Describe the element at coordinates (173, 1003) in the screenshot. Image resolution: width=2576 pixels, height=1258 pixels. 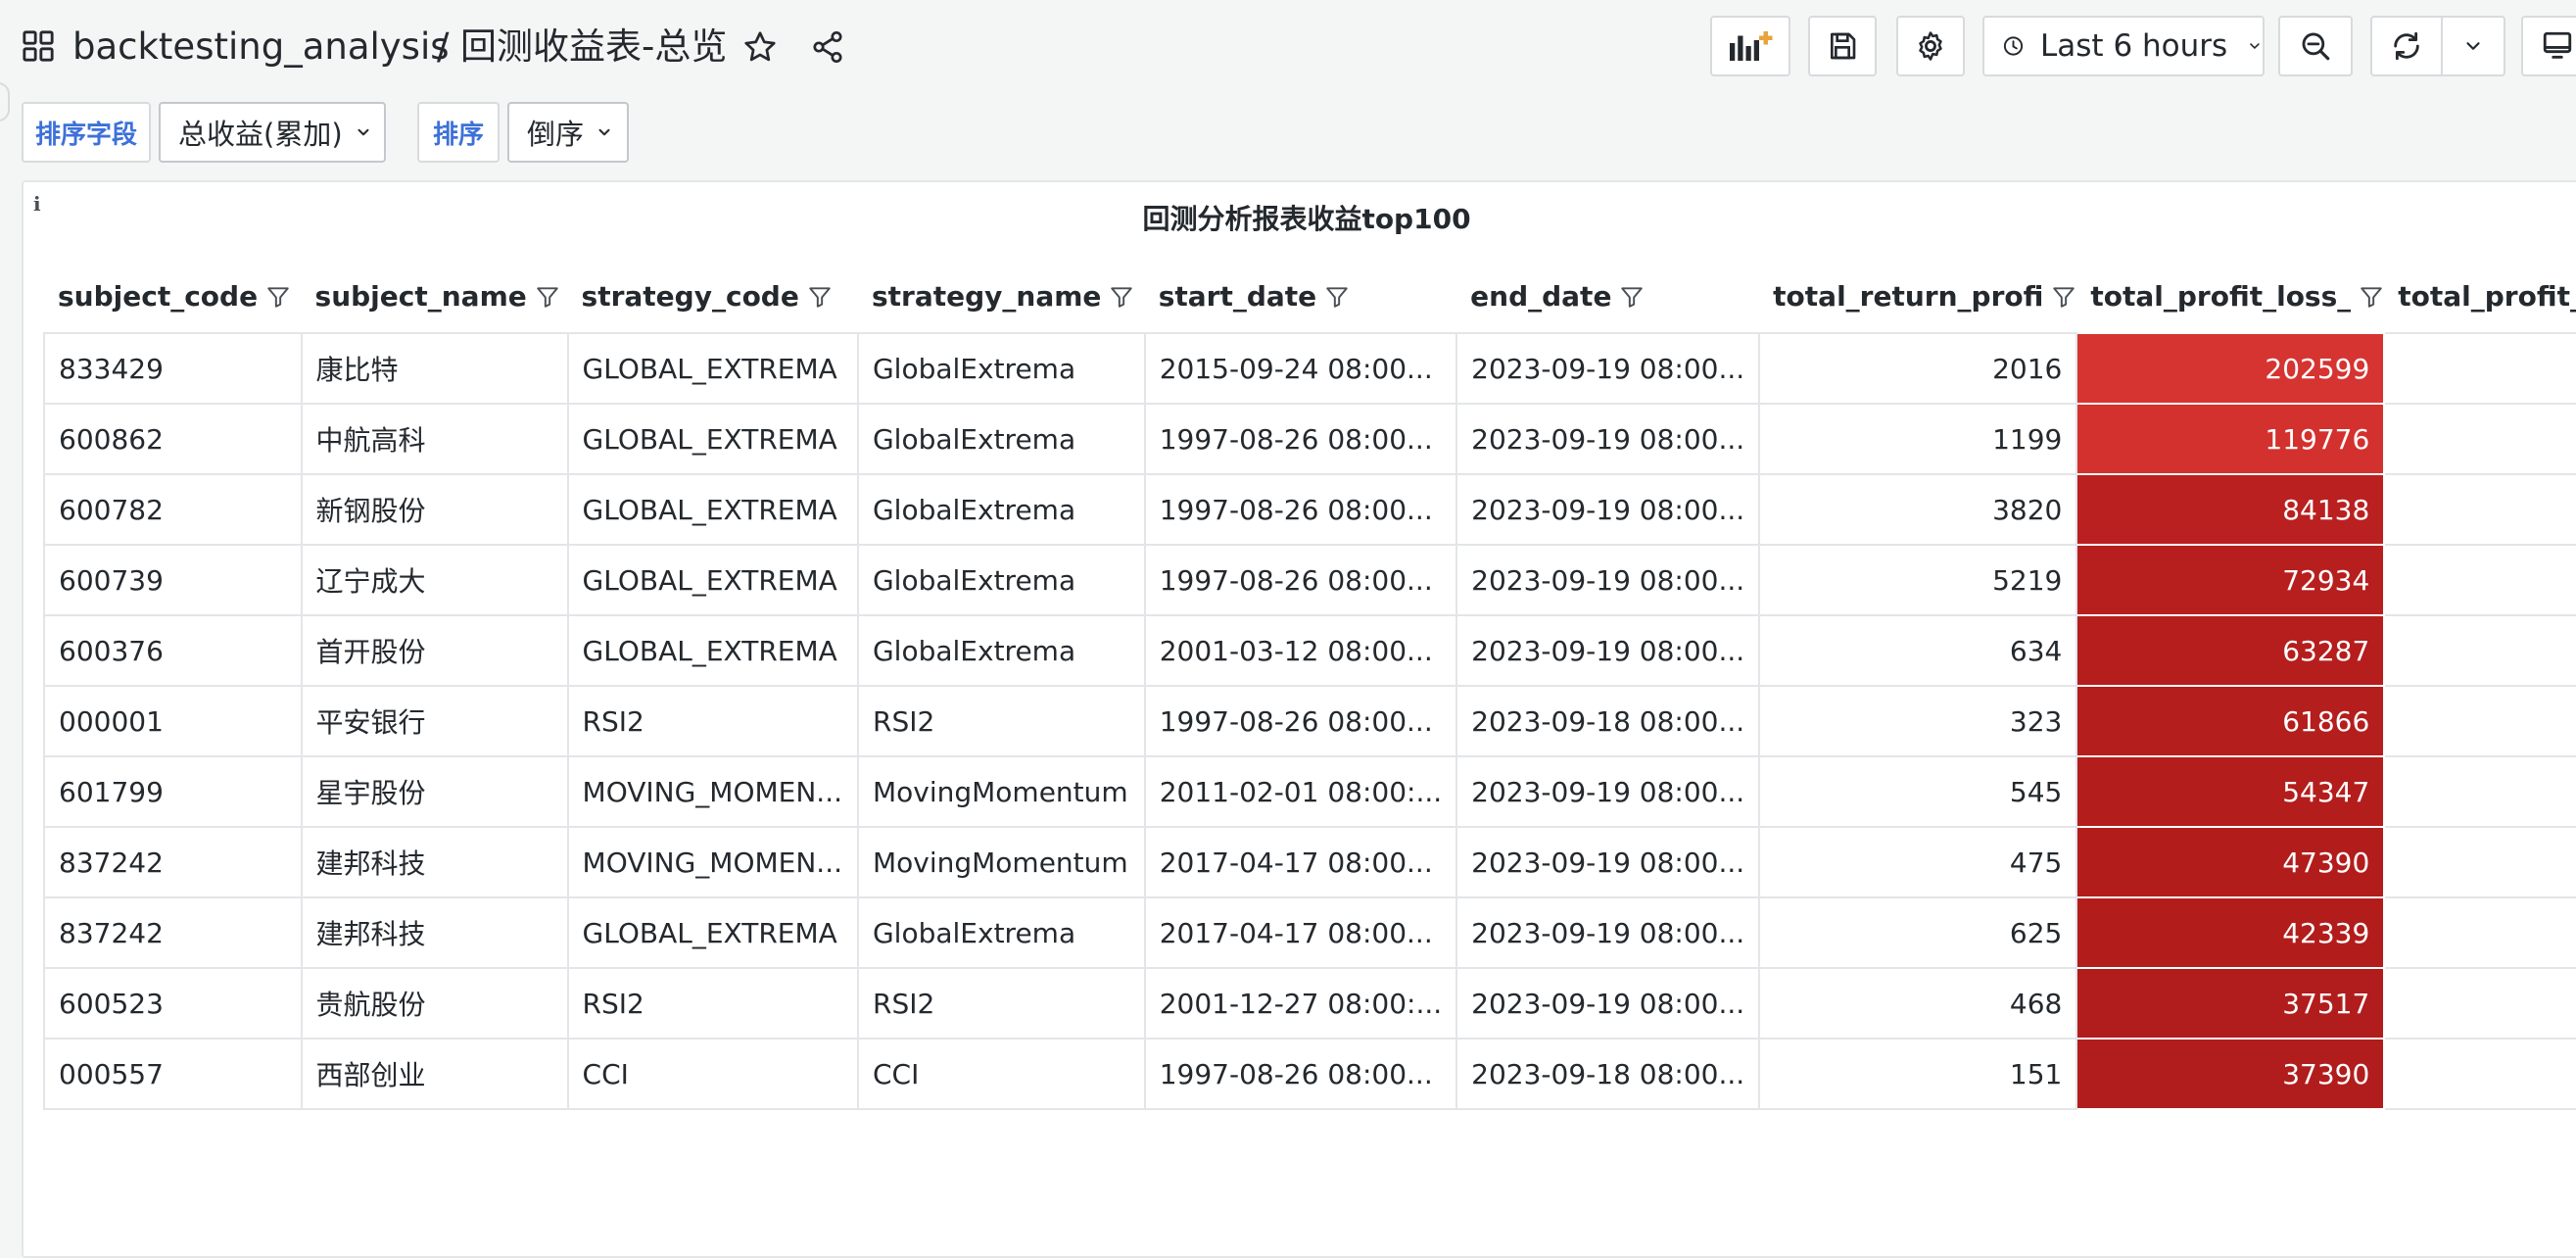
I see `table-cell-subject_code: 600523` at that location.